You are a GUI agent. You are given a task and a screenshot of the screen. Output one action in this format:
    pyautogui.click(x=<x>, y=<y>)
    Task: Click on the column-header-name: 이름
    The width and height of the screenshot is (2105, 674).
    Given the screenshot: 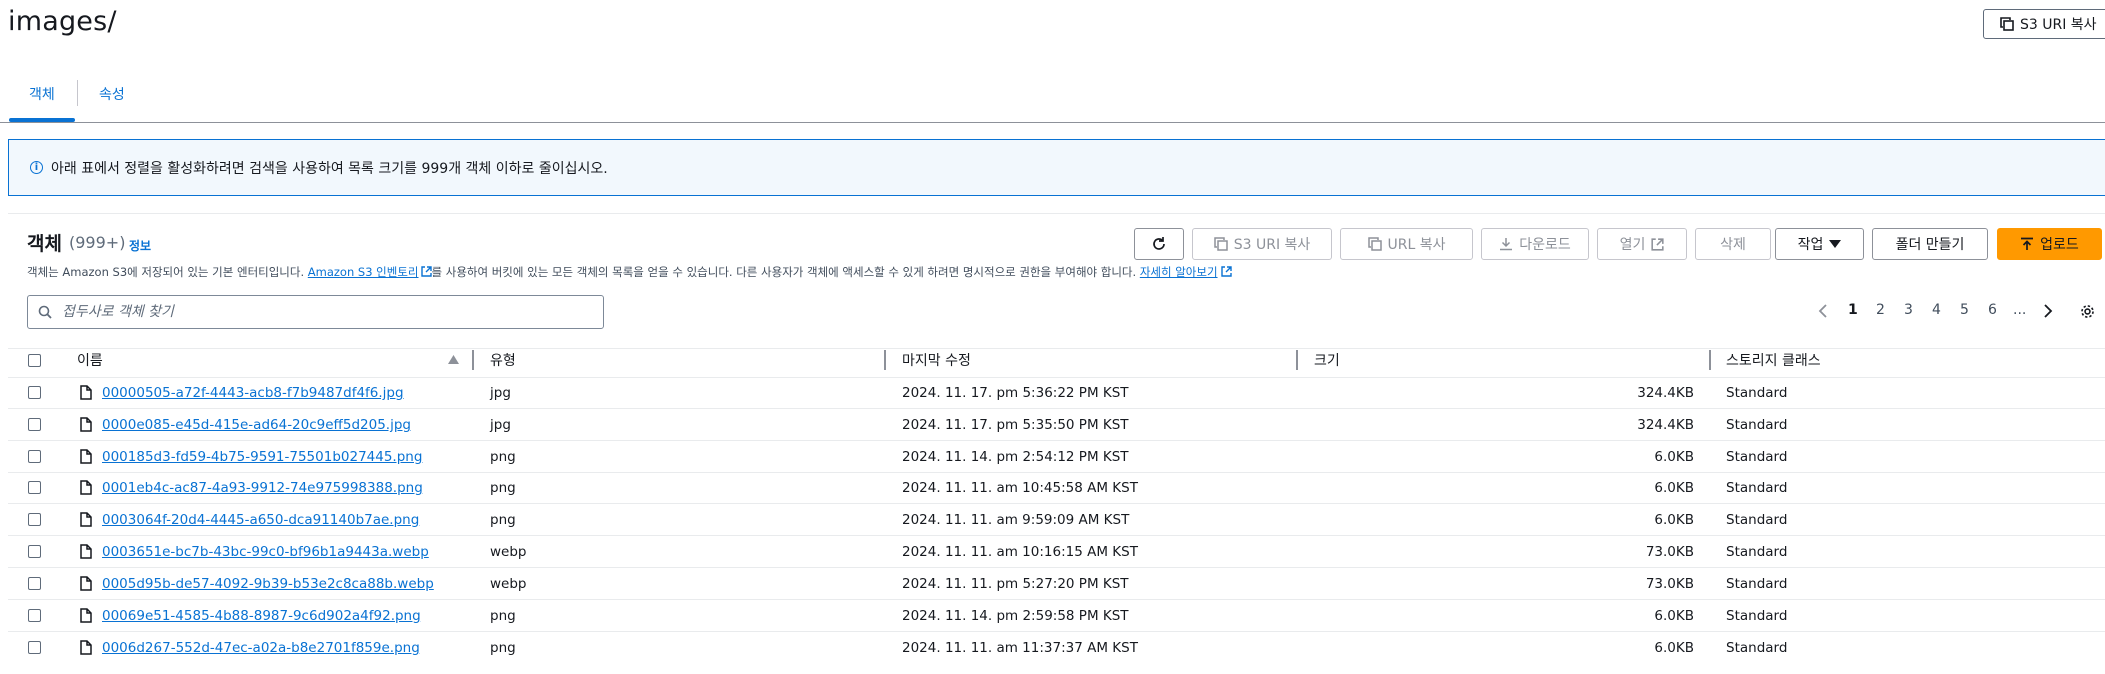 What is the action you would take?
    pyautogui.click(x=90, y=360)
    